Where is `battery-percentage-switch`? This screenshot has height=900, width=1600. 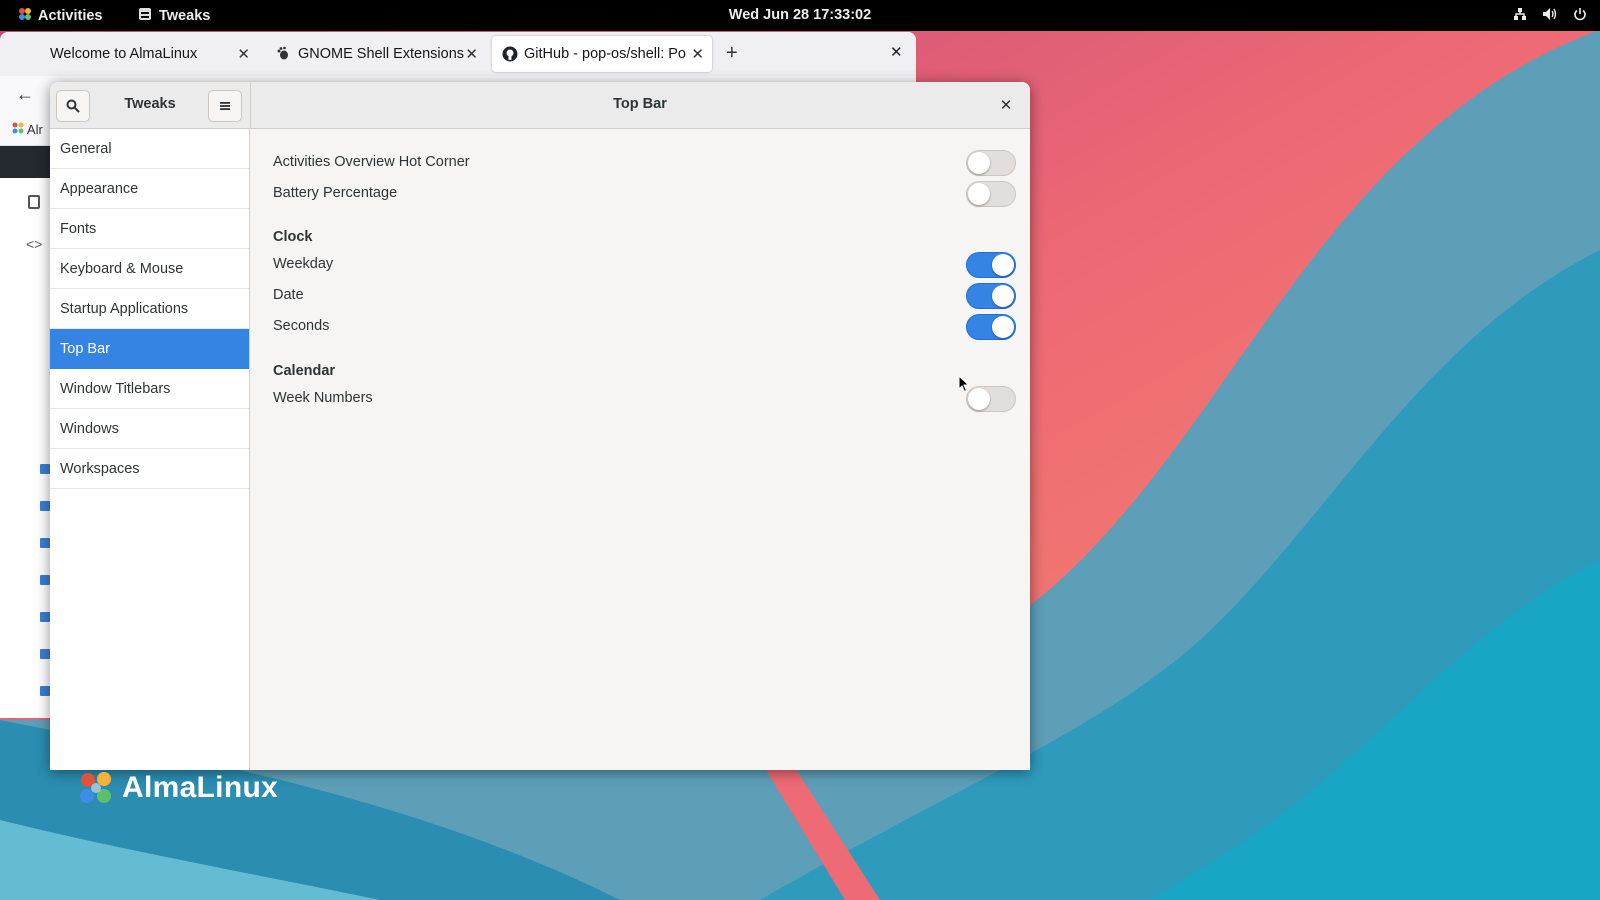
battery-percentage-switch is located at coordinates (991, 194).